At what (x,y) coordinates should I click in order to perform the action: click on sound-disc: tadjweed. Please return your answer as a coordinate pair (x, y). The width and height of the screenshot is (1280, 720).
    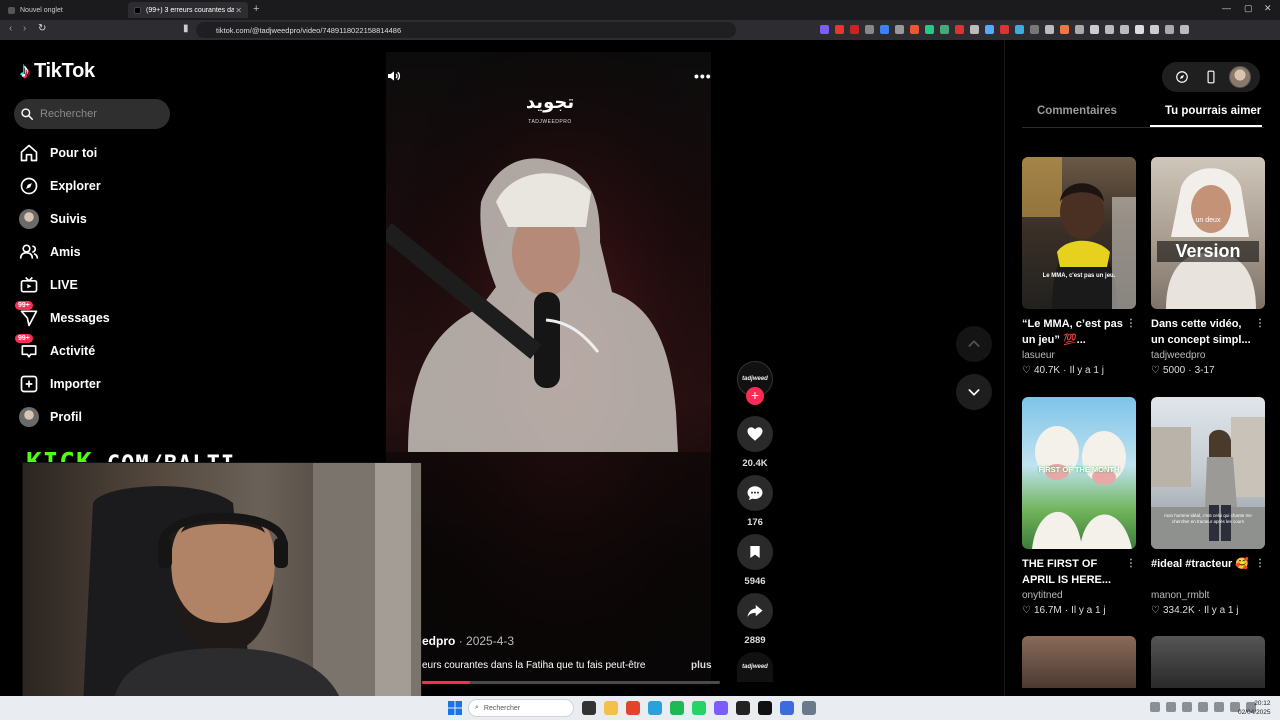
    Looking at the image, I should click on (755, 667).